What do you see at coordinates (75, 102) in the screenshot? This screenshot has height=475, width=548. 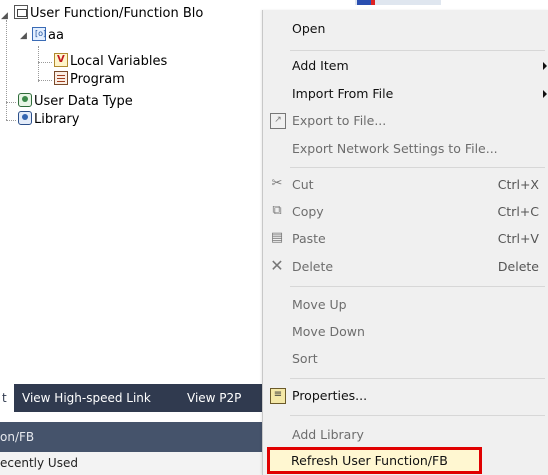 I see `tree-item-user-data-type: User Data Type` at bounding box center [75, 102].